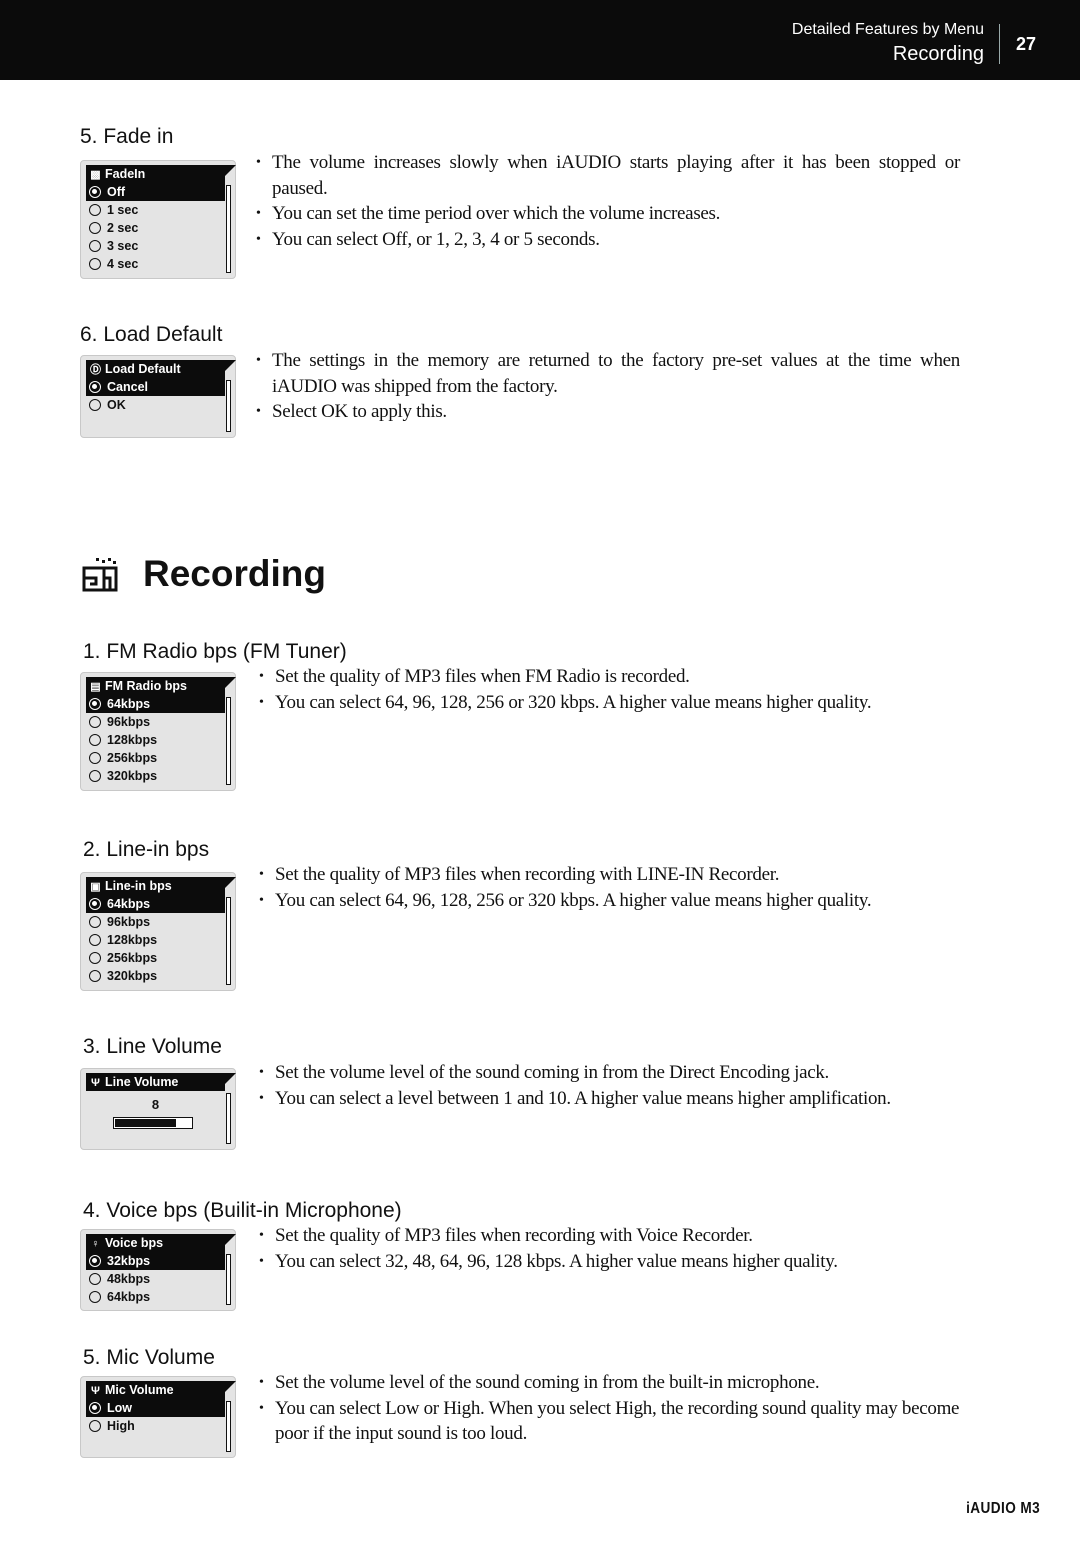 Image resolution: width=1080 pixels, height=1560 pixels. What do you see at coordinates (155, 192) in the screenshot?
I see `screen-option-selected: Off` at bounding box center [155, 192].